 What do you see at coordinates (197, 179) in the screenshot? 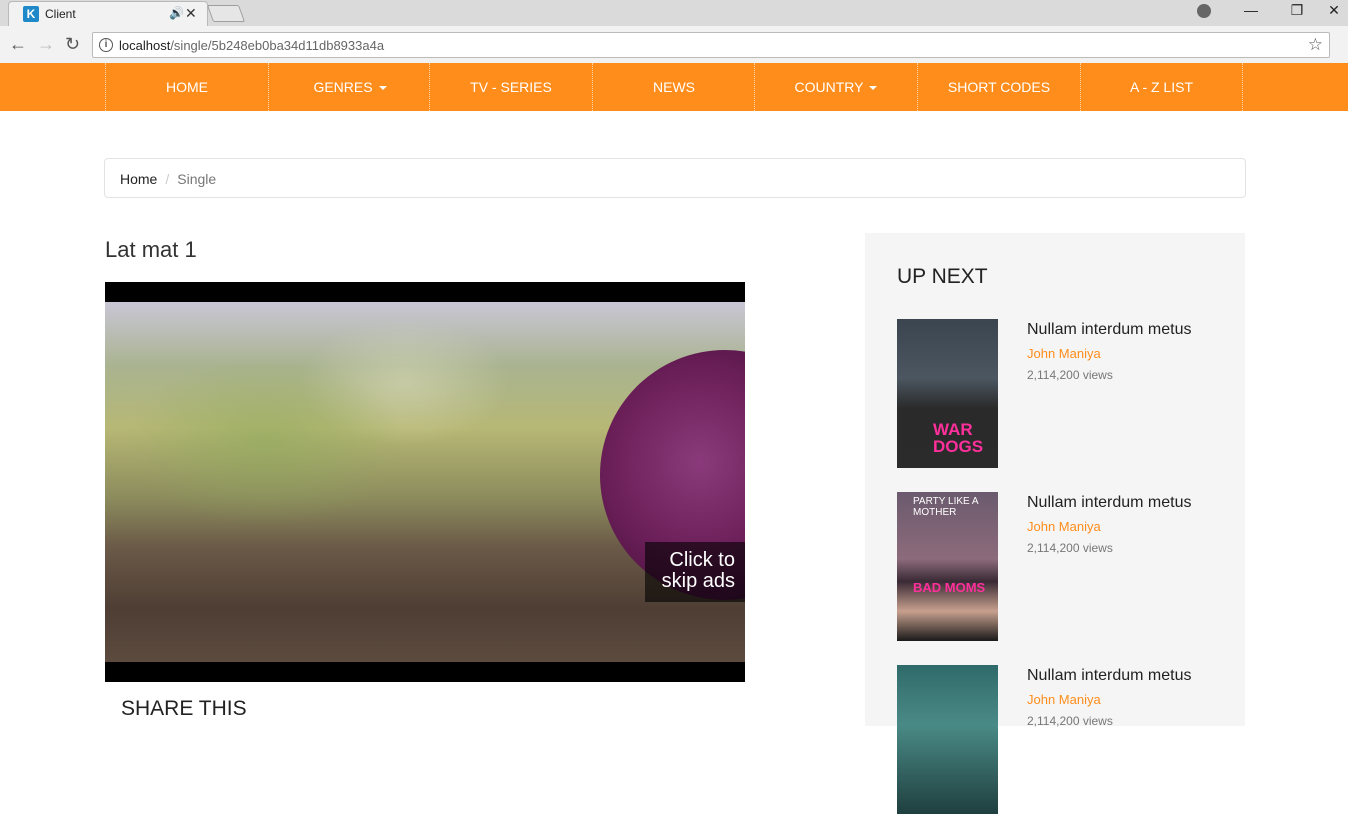
I see `breadcrumb-current: Single` at bounding box center [197, 179].